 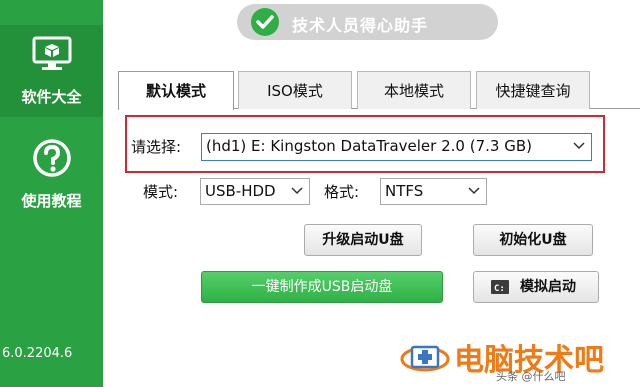 I want to click on format-label: 格式:, so click(x=342, y=192).